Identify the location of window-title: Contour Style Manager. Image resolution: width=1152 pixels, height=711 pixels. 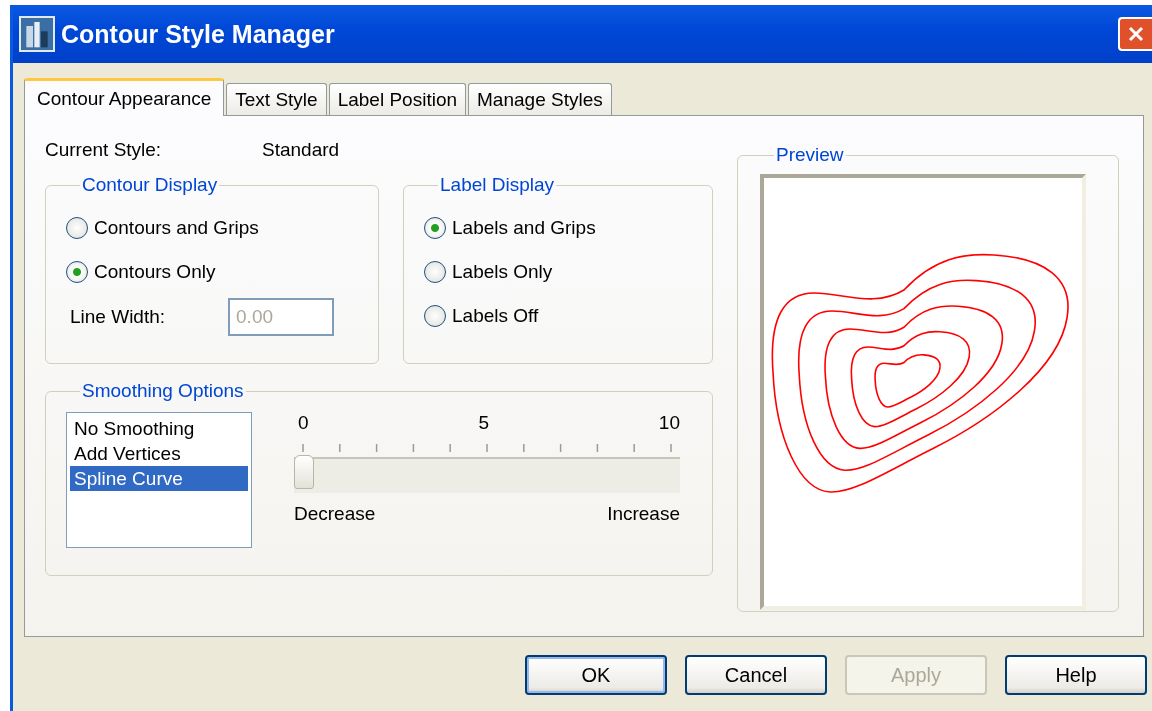
(198, 34).